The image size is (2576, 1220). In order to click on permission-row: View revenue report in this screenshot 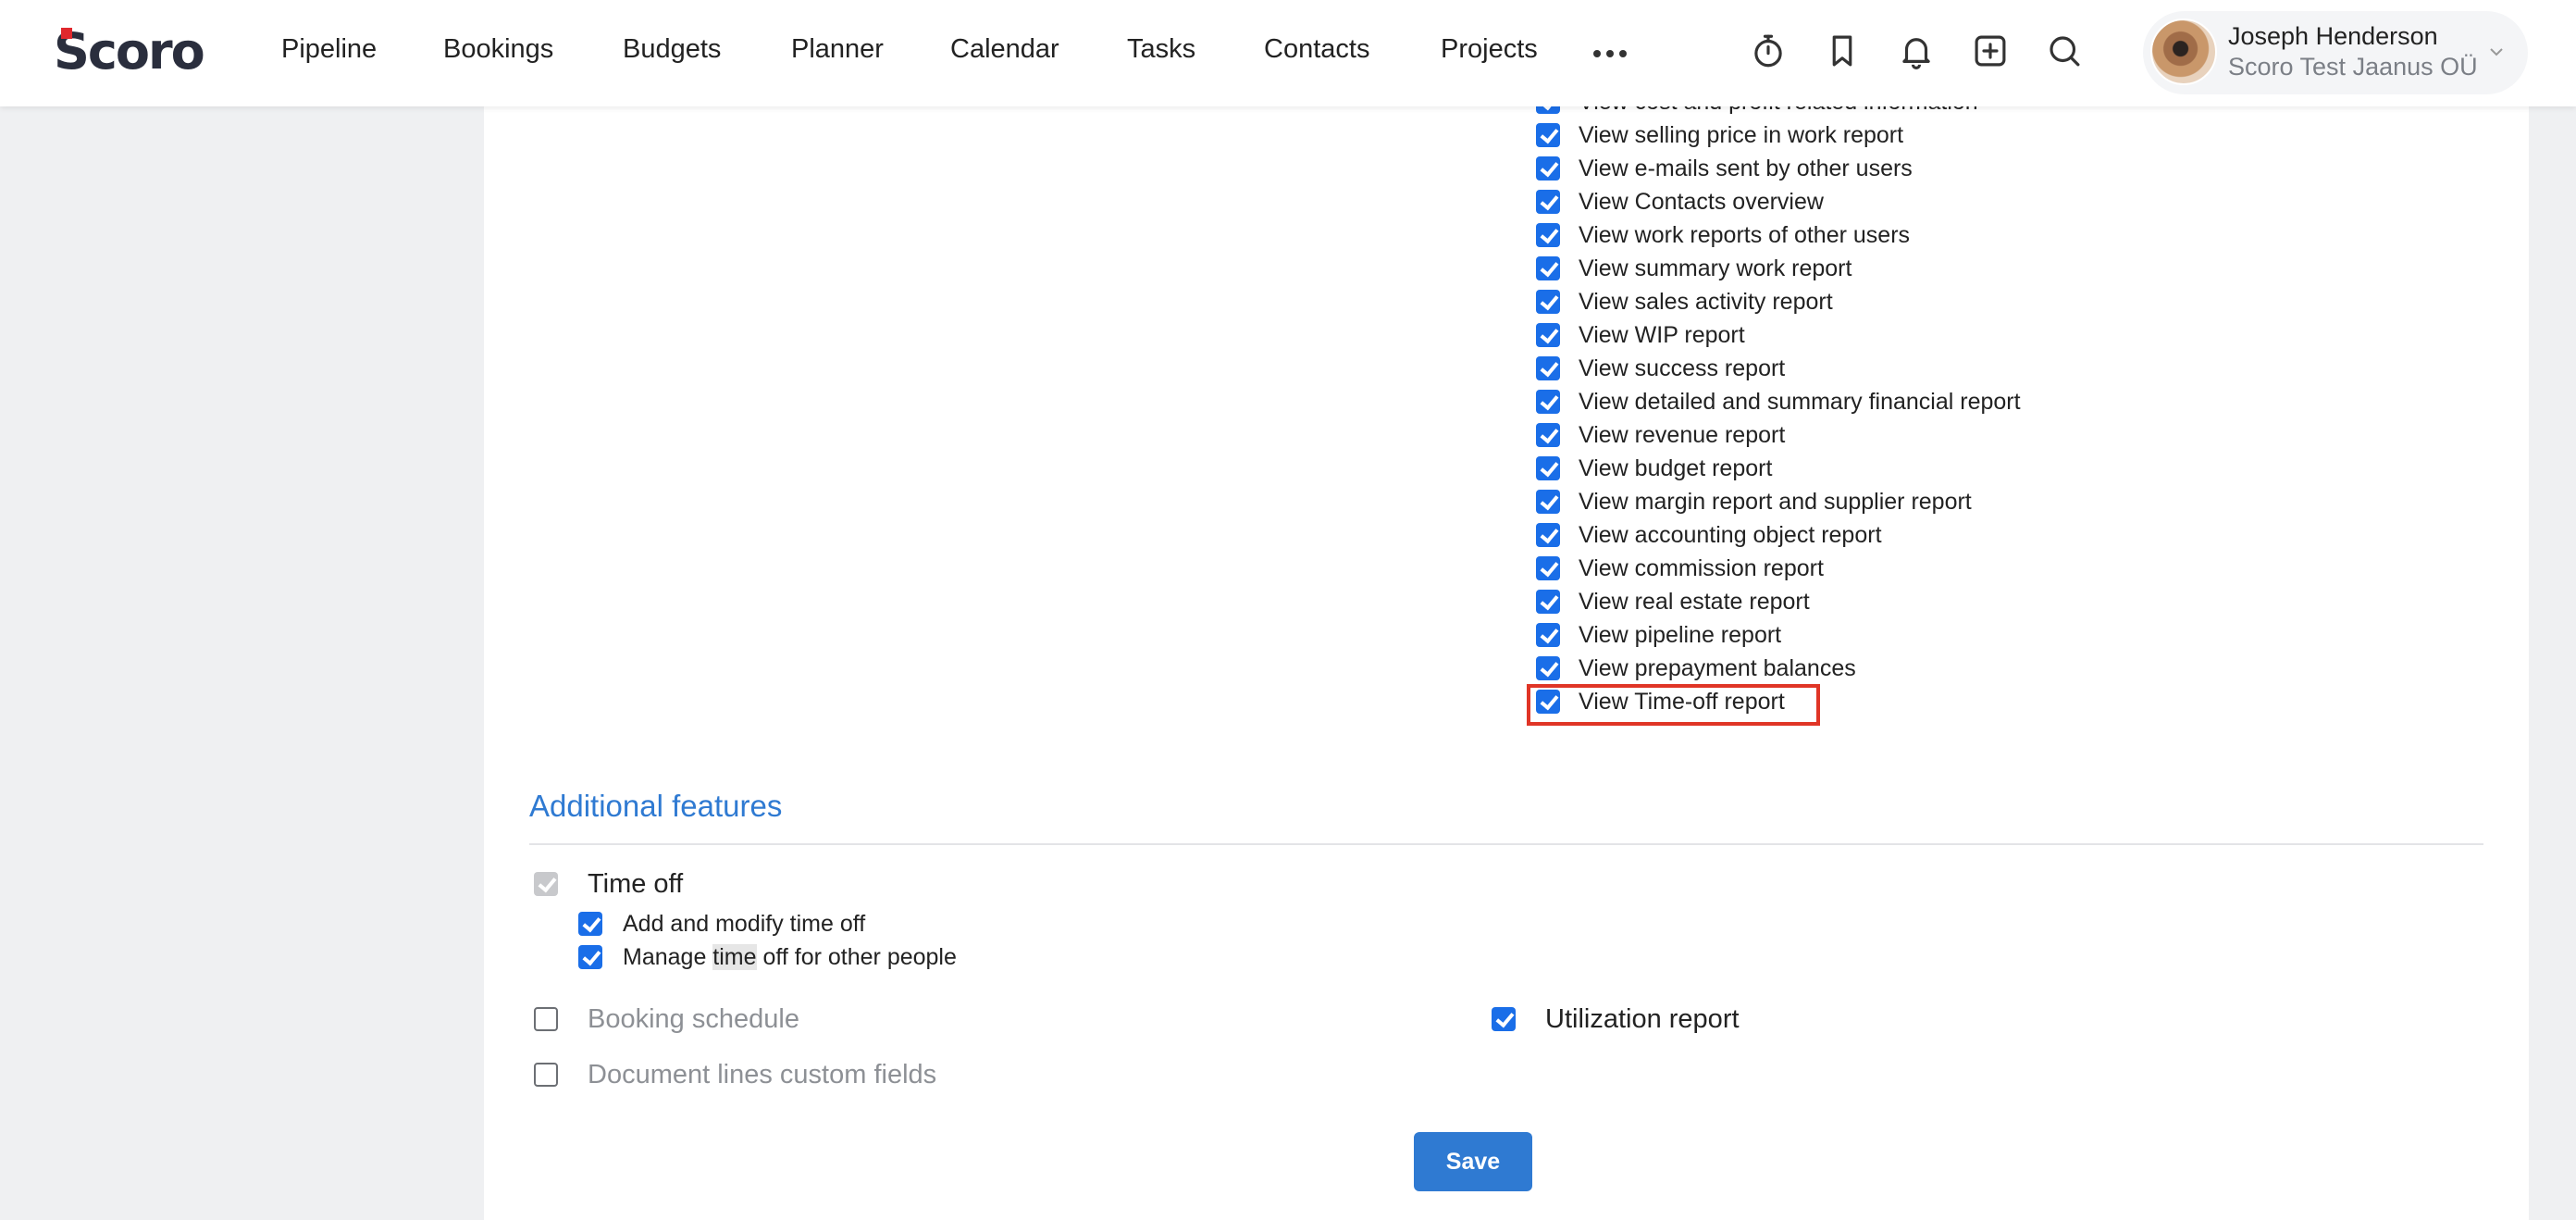, I will do `click(1661, 435)`.